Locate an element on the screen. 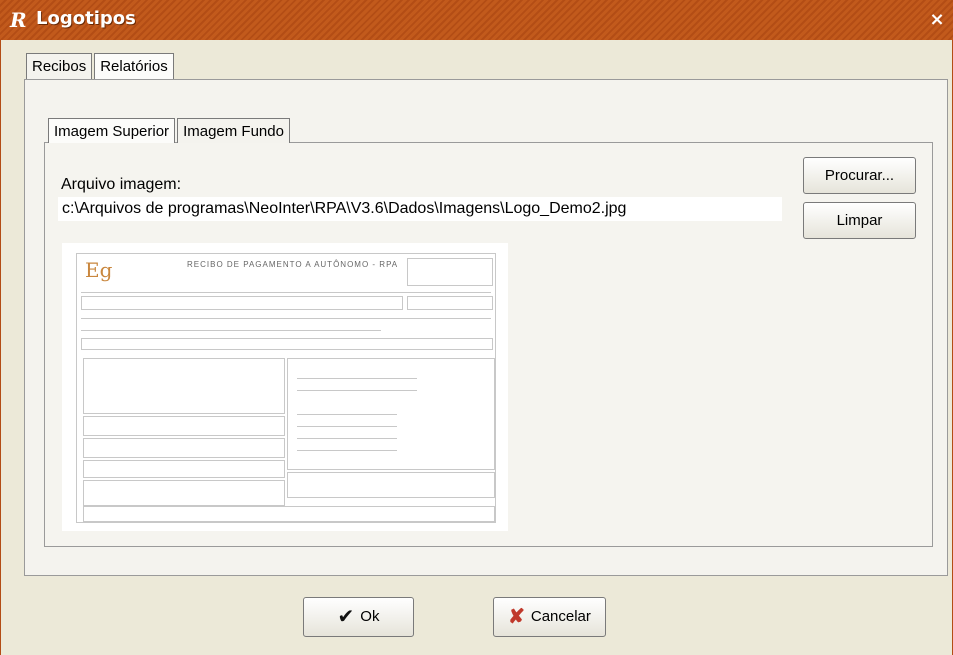  preview-logo: Eg is located at coordinates (99, 270).